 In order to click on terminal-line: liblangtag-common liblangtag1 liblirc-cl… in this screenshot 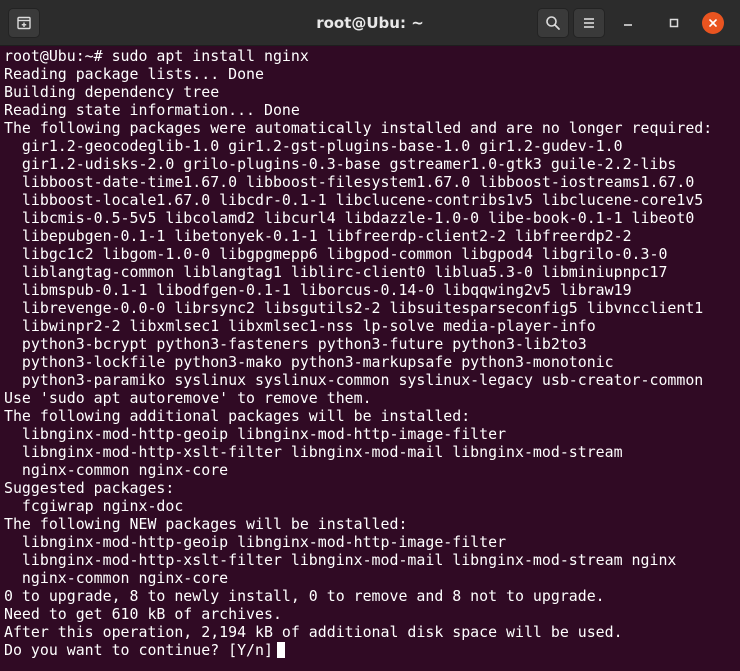, I will do `click(336, 272)`.